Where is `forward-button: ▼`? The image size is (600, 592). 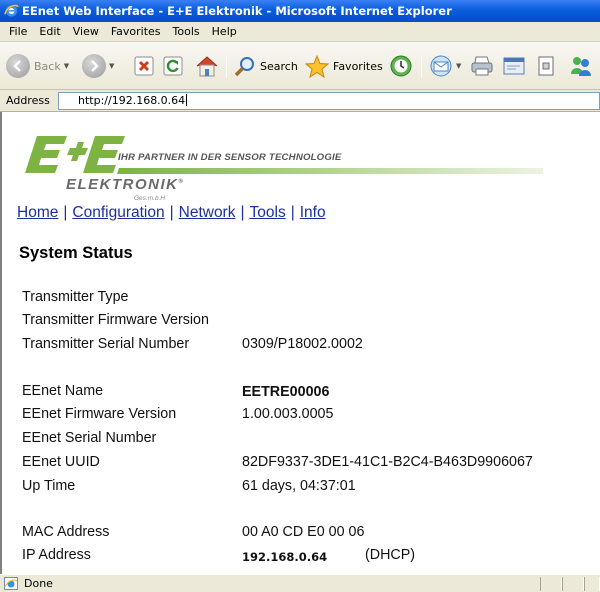
forward-button: ▼ is located at coordinates (98, 66).